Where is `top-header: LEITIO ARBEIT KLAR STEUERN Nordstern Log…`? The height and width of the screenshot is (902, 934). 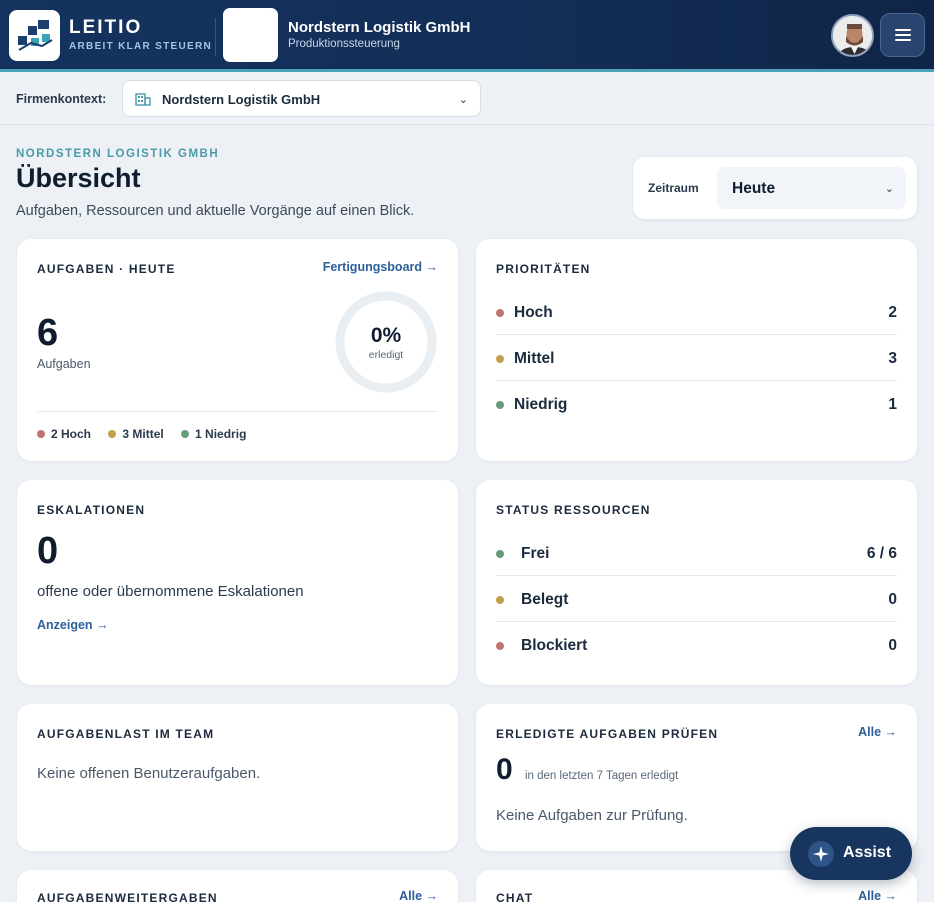
top-header: LEITIO ARBEIT KLAR STEUERN Nordstern Log… is located at coordinates (467, 36).